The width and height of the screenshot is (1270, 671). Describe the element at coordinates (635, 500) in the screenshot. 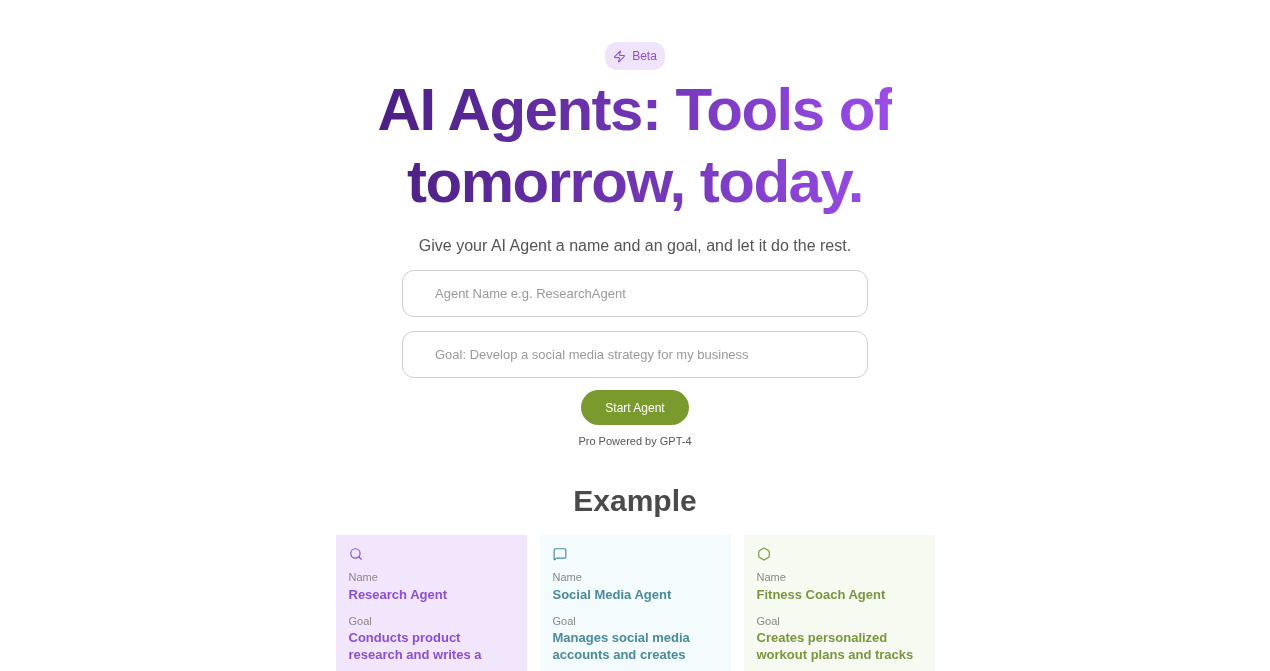

I see `examples-heading: Example` at that location.